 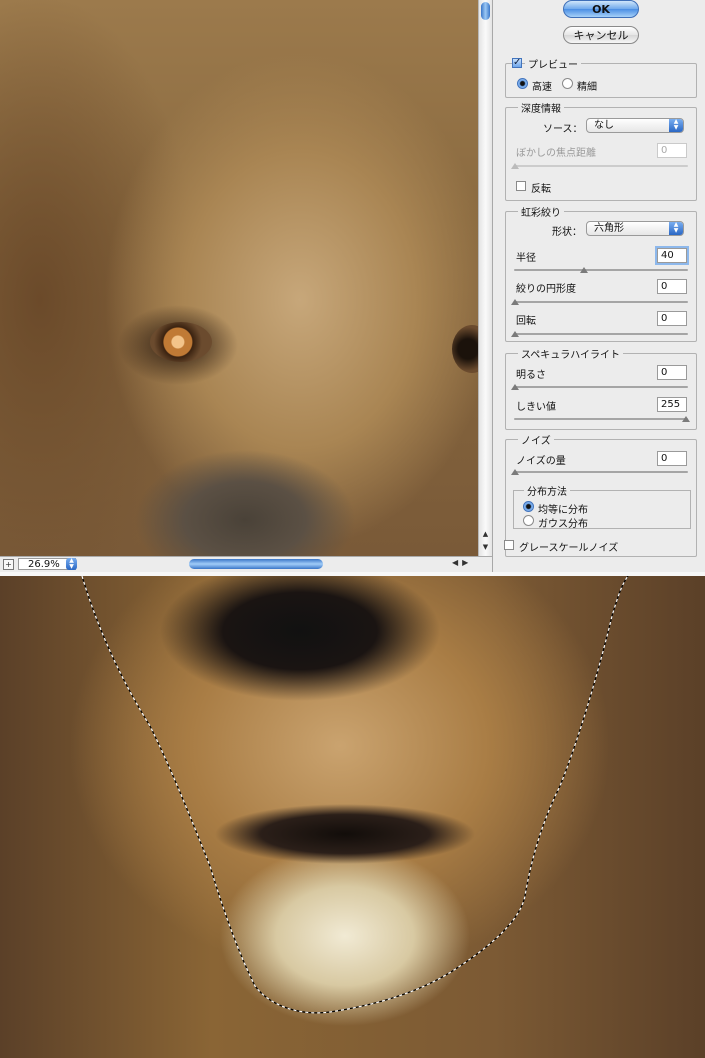 I want to click on fine-label: 精細, so click(x=587, y=87).